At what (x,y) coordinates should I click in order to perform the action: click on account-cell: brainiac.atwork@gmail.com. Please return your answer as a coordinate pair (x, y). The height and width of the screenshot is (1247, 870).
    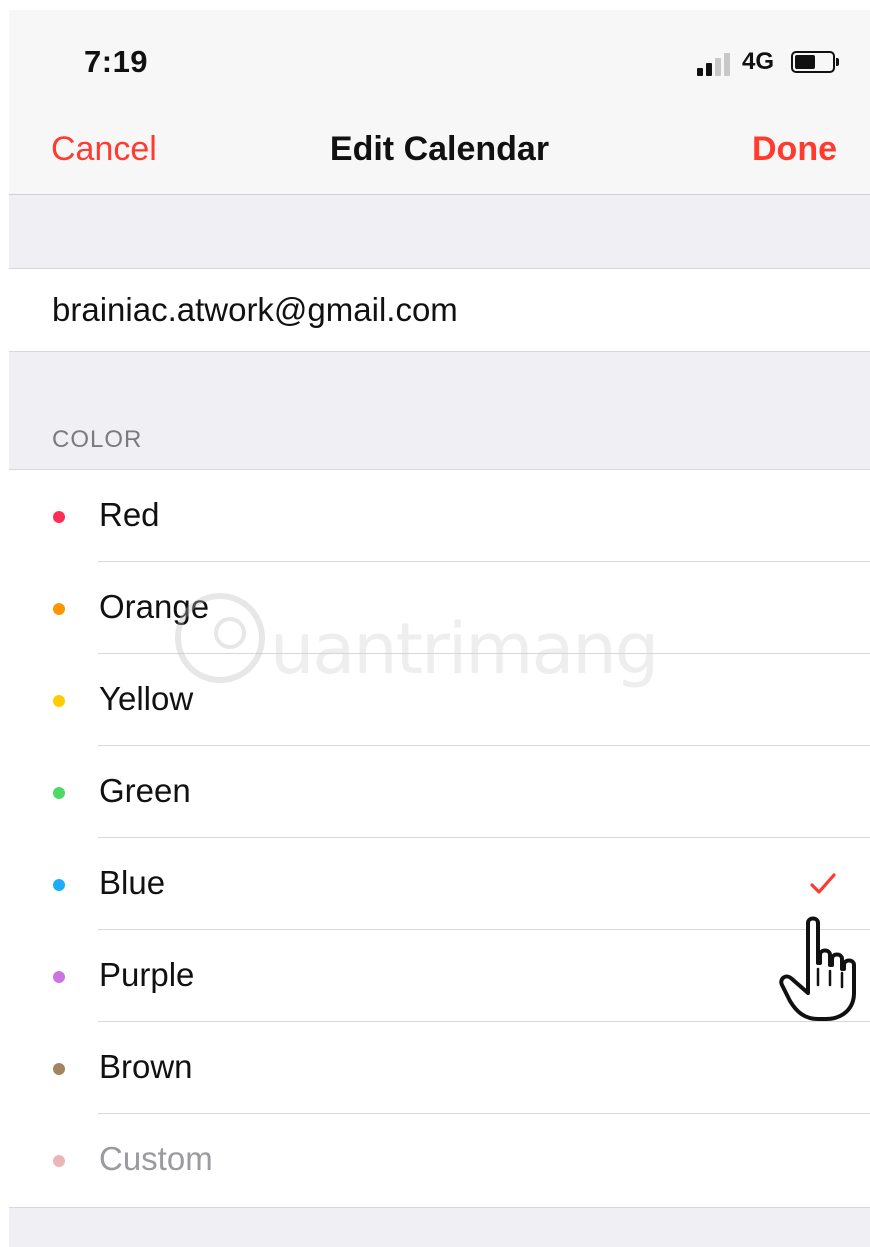
    Looking at the image, I should click on (439, 310).